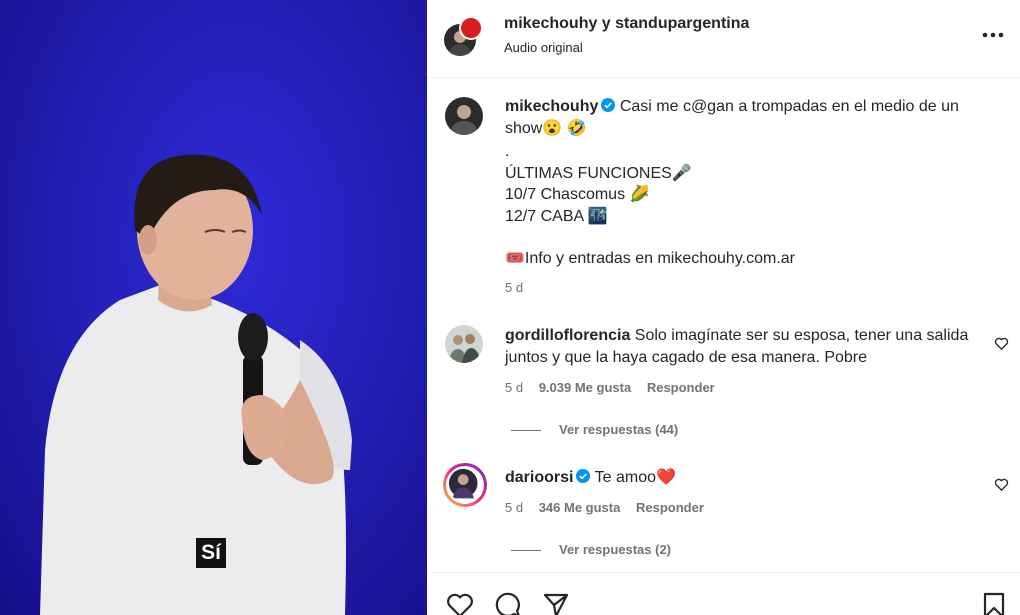 This screenshot has width=1020, height=615. I want to click on caption-line: ., so click(507, 151).